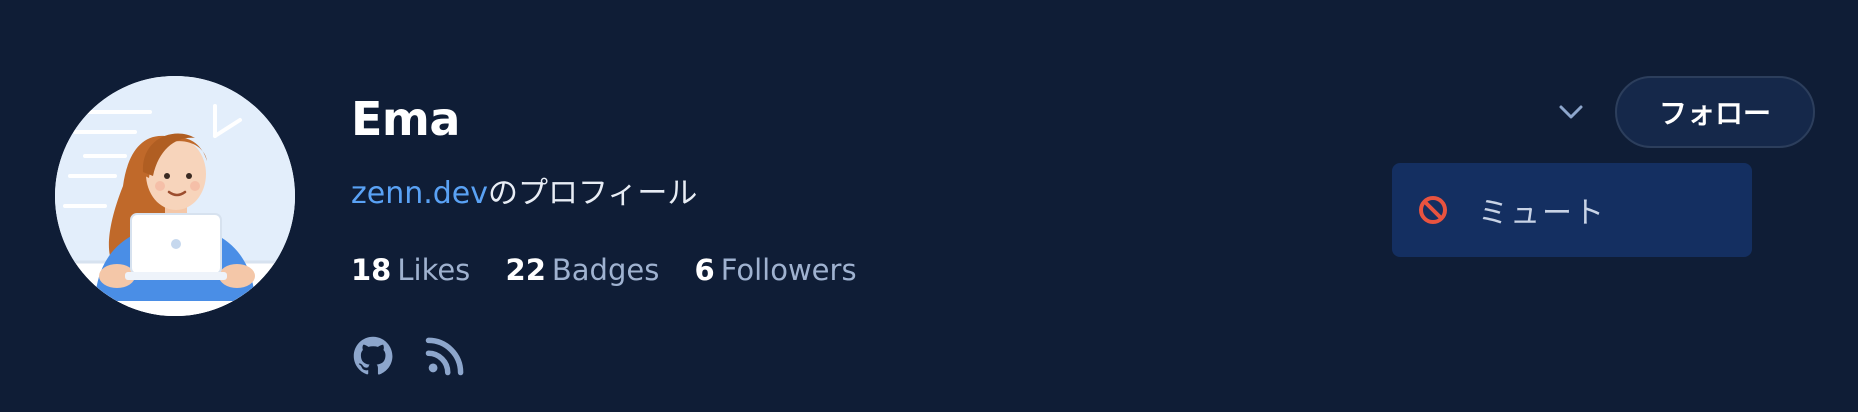 This screenshot has width=1858, height=412. Describe the element at coordinates (593, 193) in the screenshot. I see `profile-suffix: のプロフィール` at that location.